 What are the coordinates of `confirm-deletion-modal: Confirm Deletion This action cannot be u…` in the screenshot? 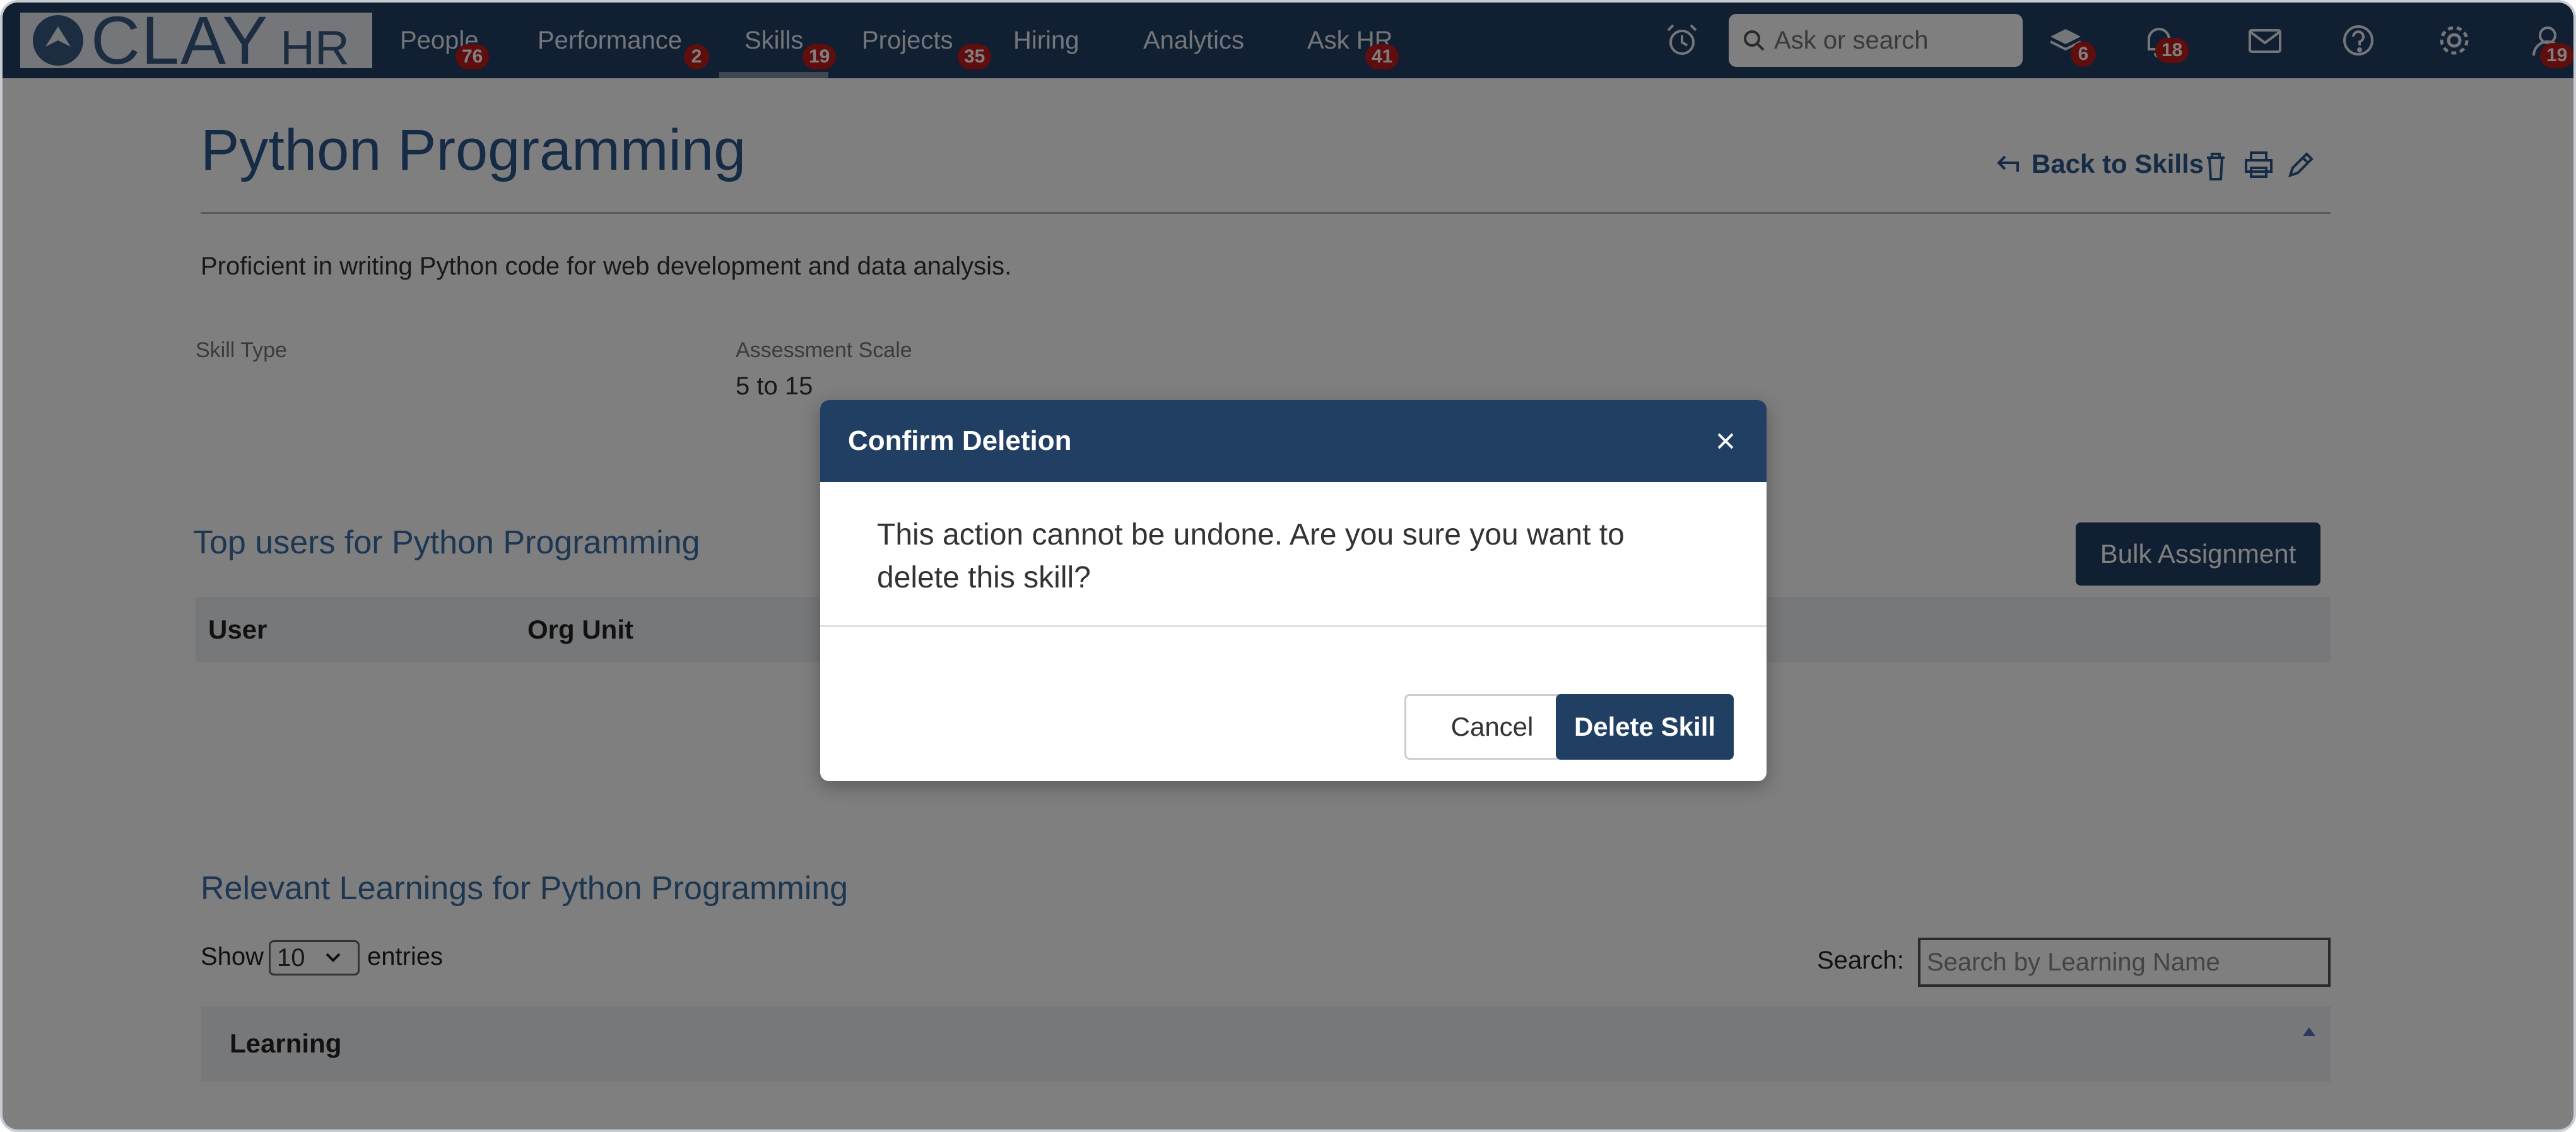 It's located at (1293, 590).